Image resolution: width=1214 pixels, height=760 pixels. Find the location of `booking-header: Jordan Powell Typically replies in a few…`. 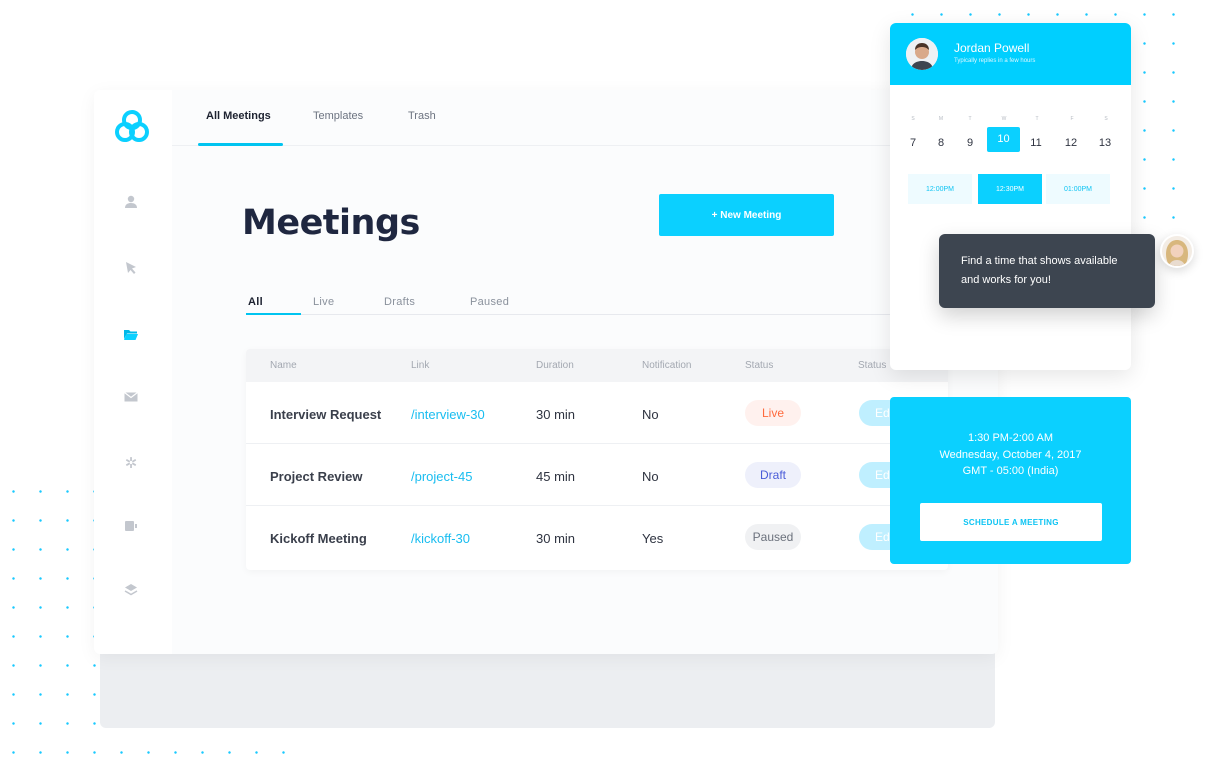

booking-header: Jordan Powell Typically replies in a few… is located at coordinates (1010, 54).